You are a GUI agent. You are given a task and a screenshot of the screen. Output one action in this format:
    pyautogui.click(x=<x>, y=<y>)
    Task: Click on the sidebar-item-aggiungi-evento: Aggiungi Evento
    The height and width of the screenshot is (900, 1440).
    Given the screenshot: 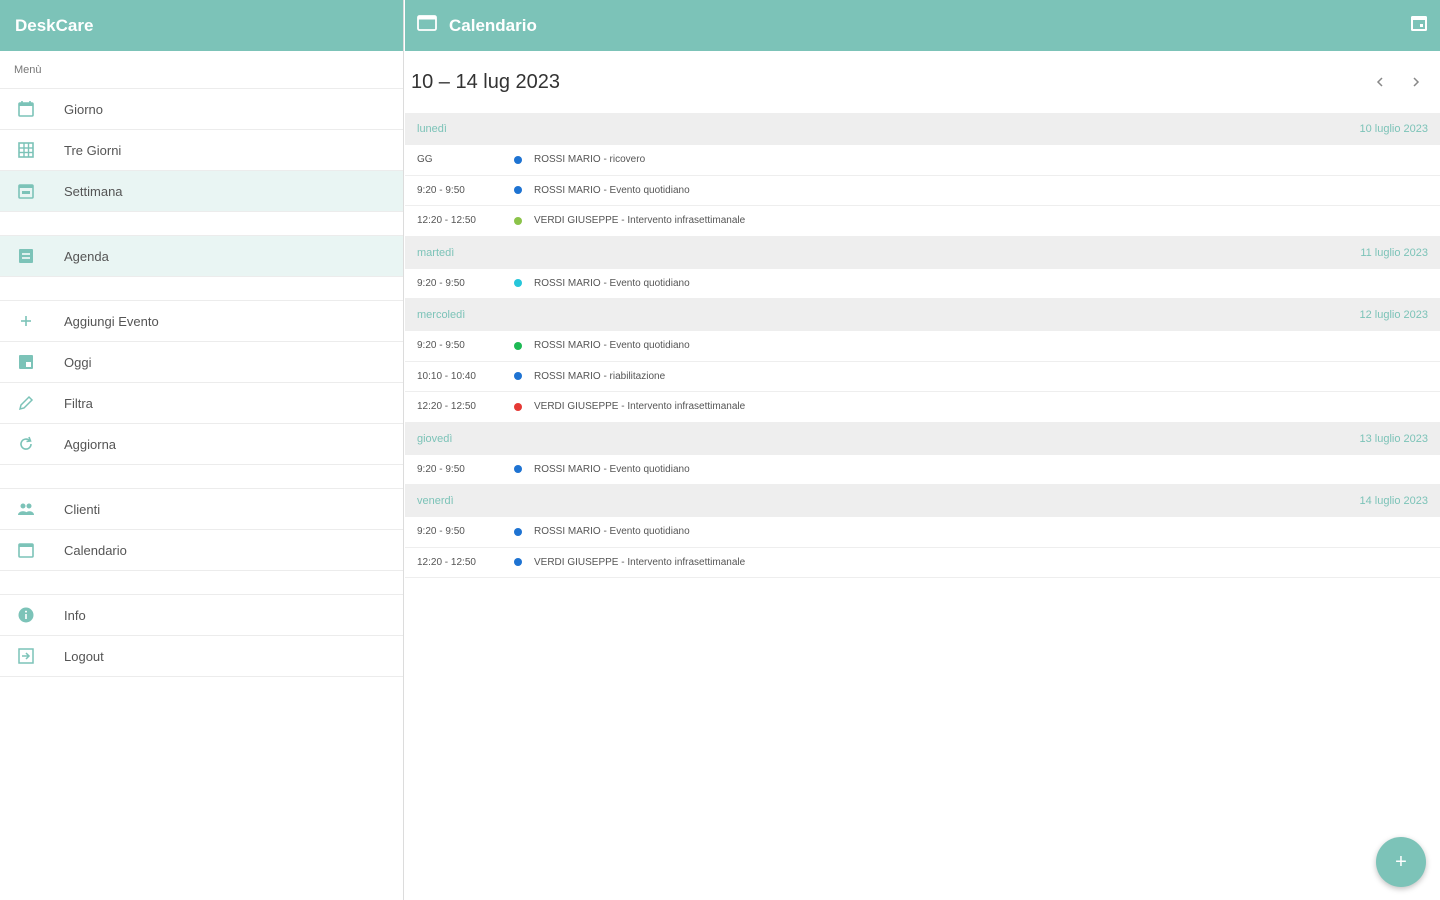 What is the action you would take?
    pyautogui.click(x=201, y=321)
    